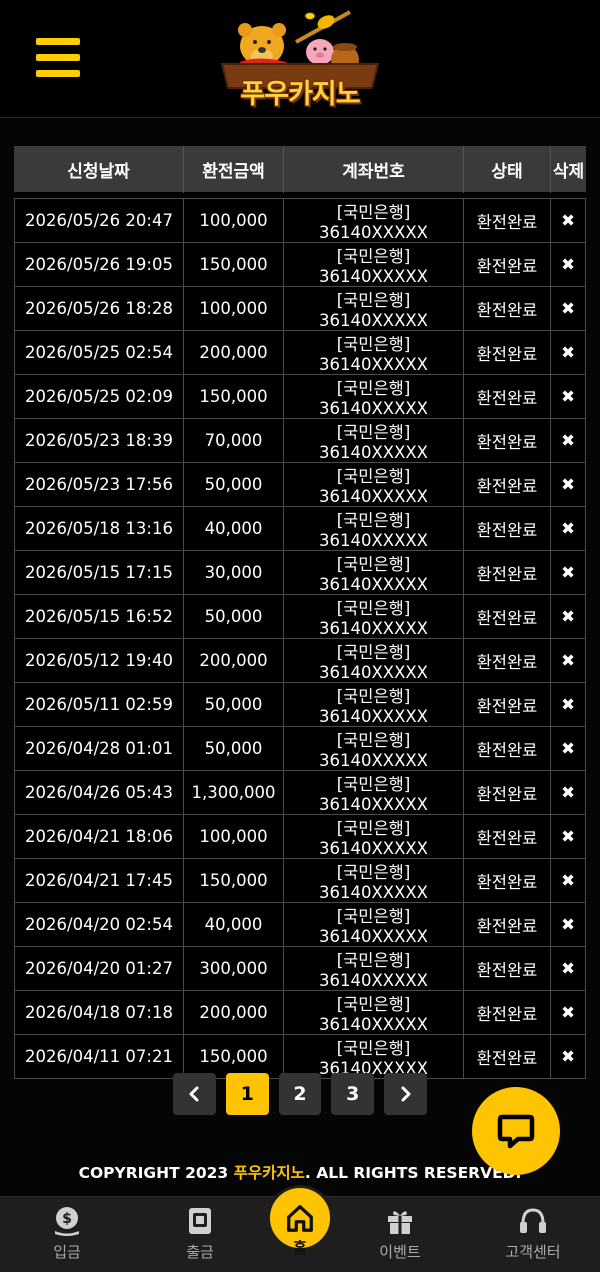  I want to click on cell-amount: 200,000, so click(234, 353).